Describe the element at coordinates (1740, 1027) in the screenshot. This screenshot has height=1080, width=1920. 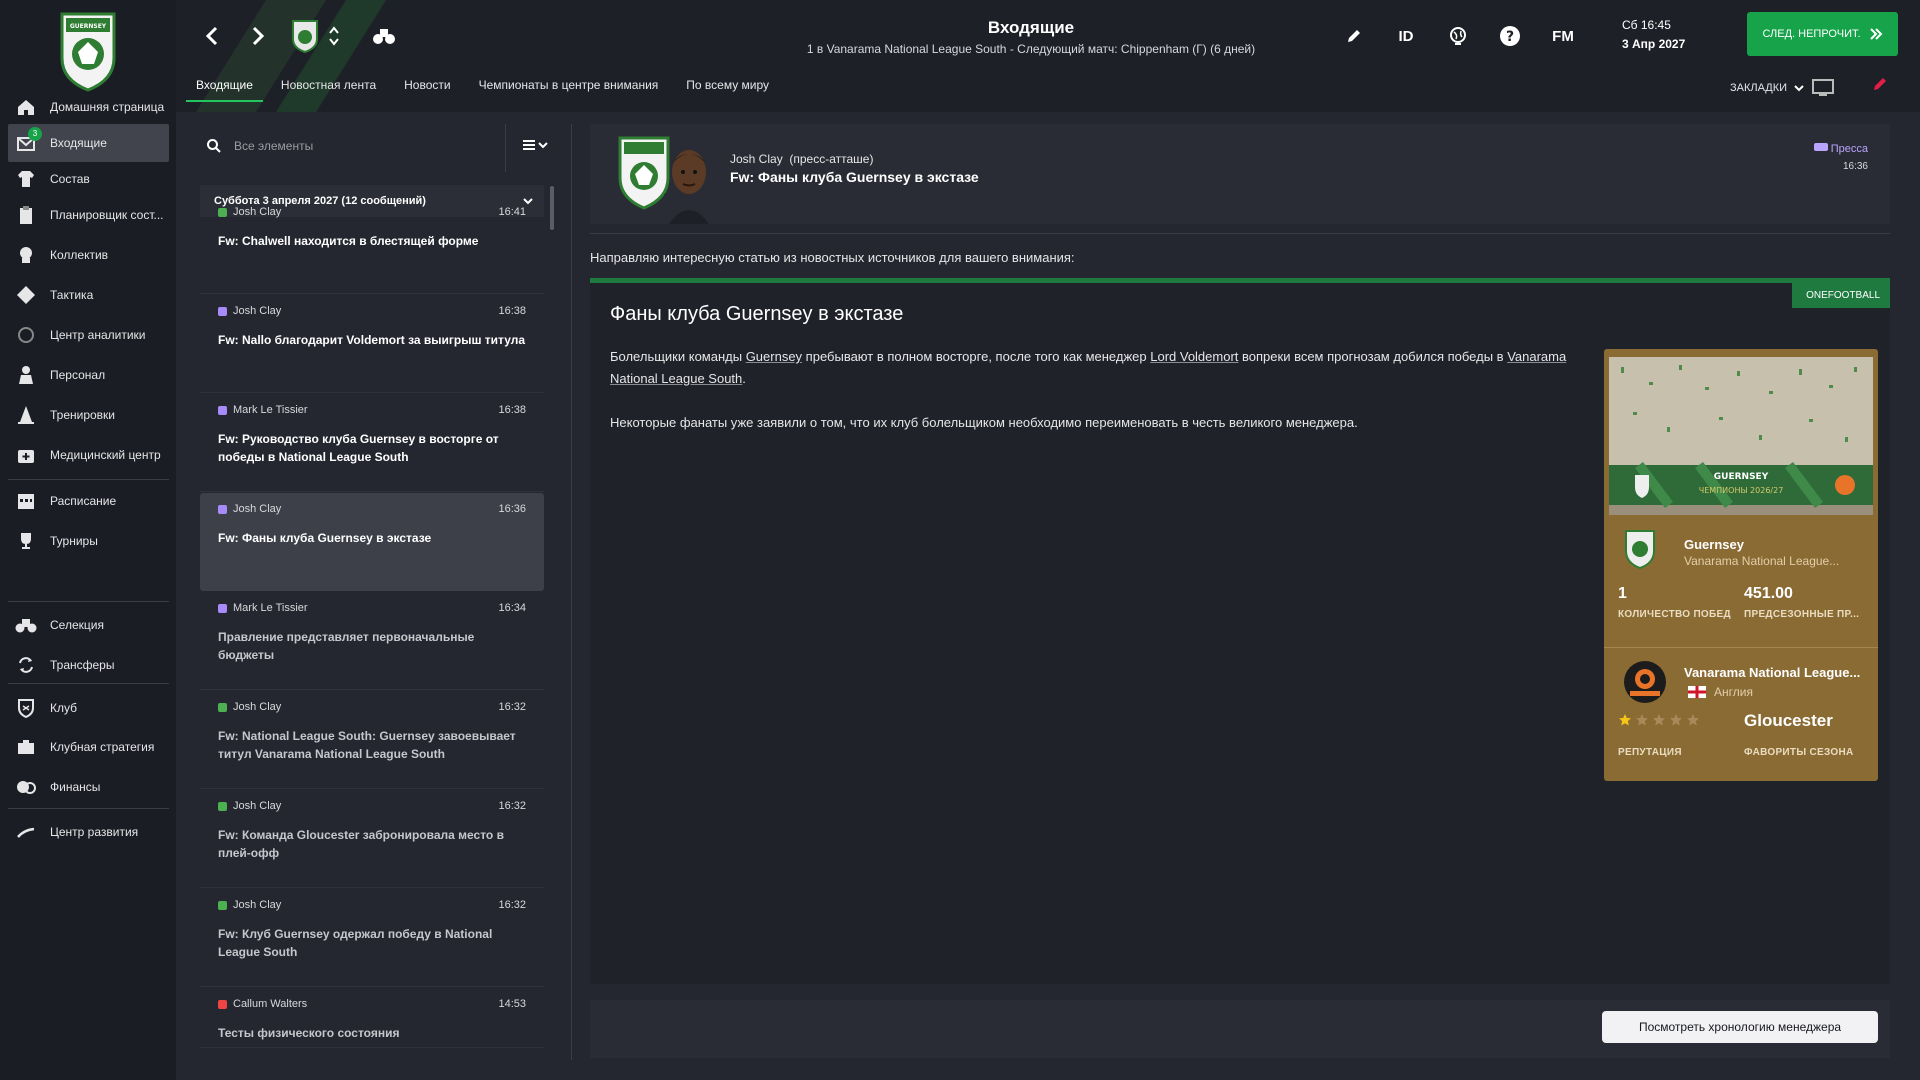
I see `manager-timeline-button: Посмотреть хронологию менеджера` at that location.